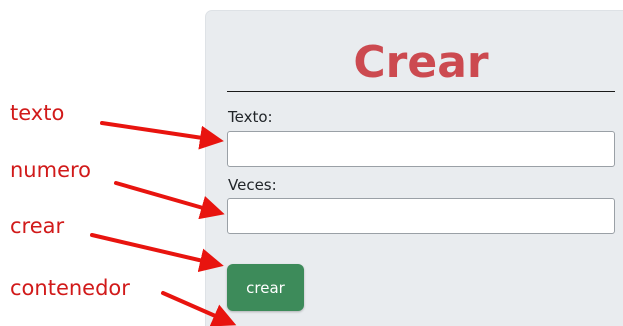 The image size is (623, 326). Describe the element at coordinates (421, 149) in the screenshot. I see `texto-input` at that location.